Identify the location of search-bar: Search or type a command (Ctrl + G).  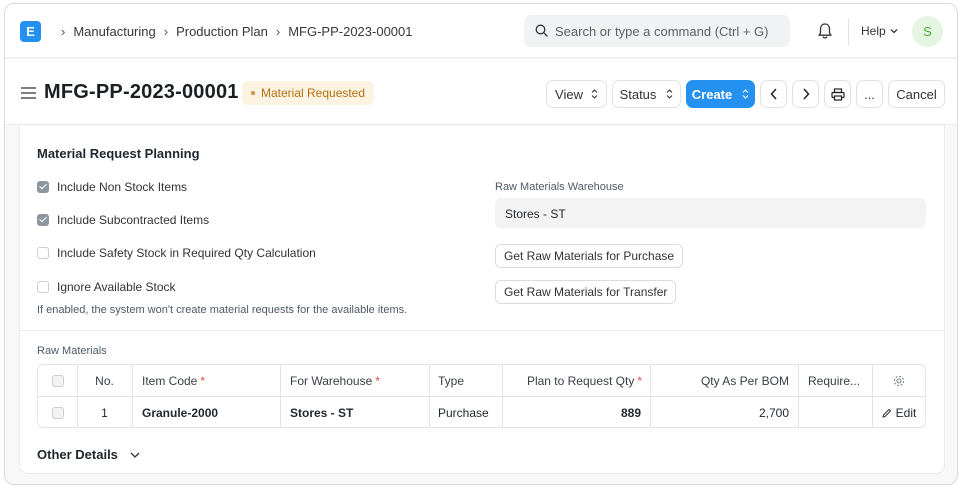
(657, 31).